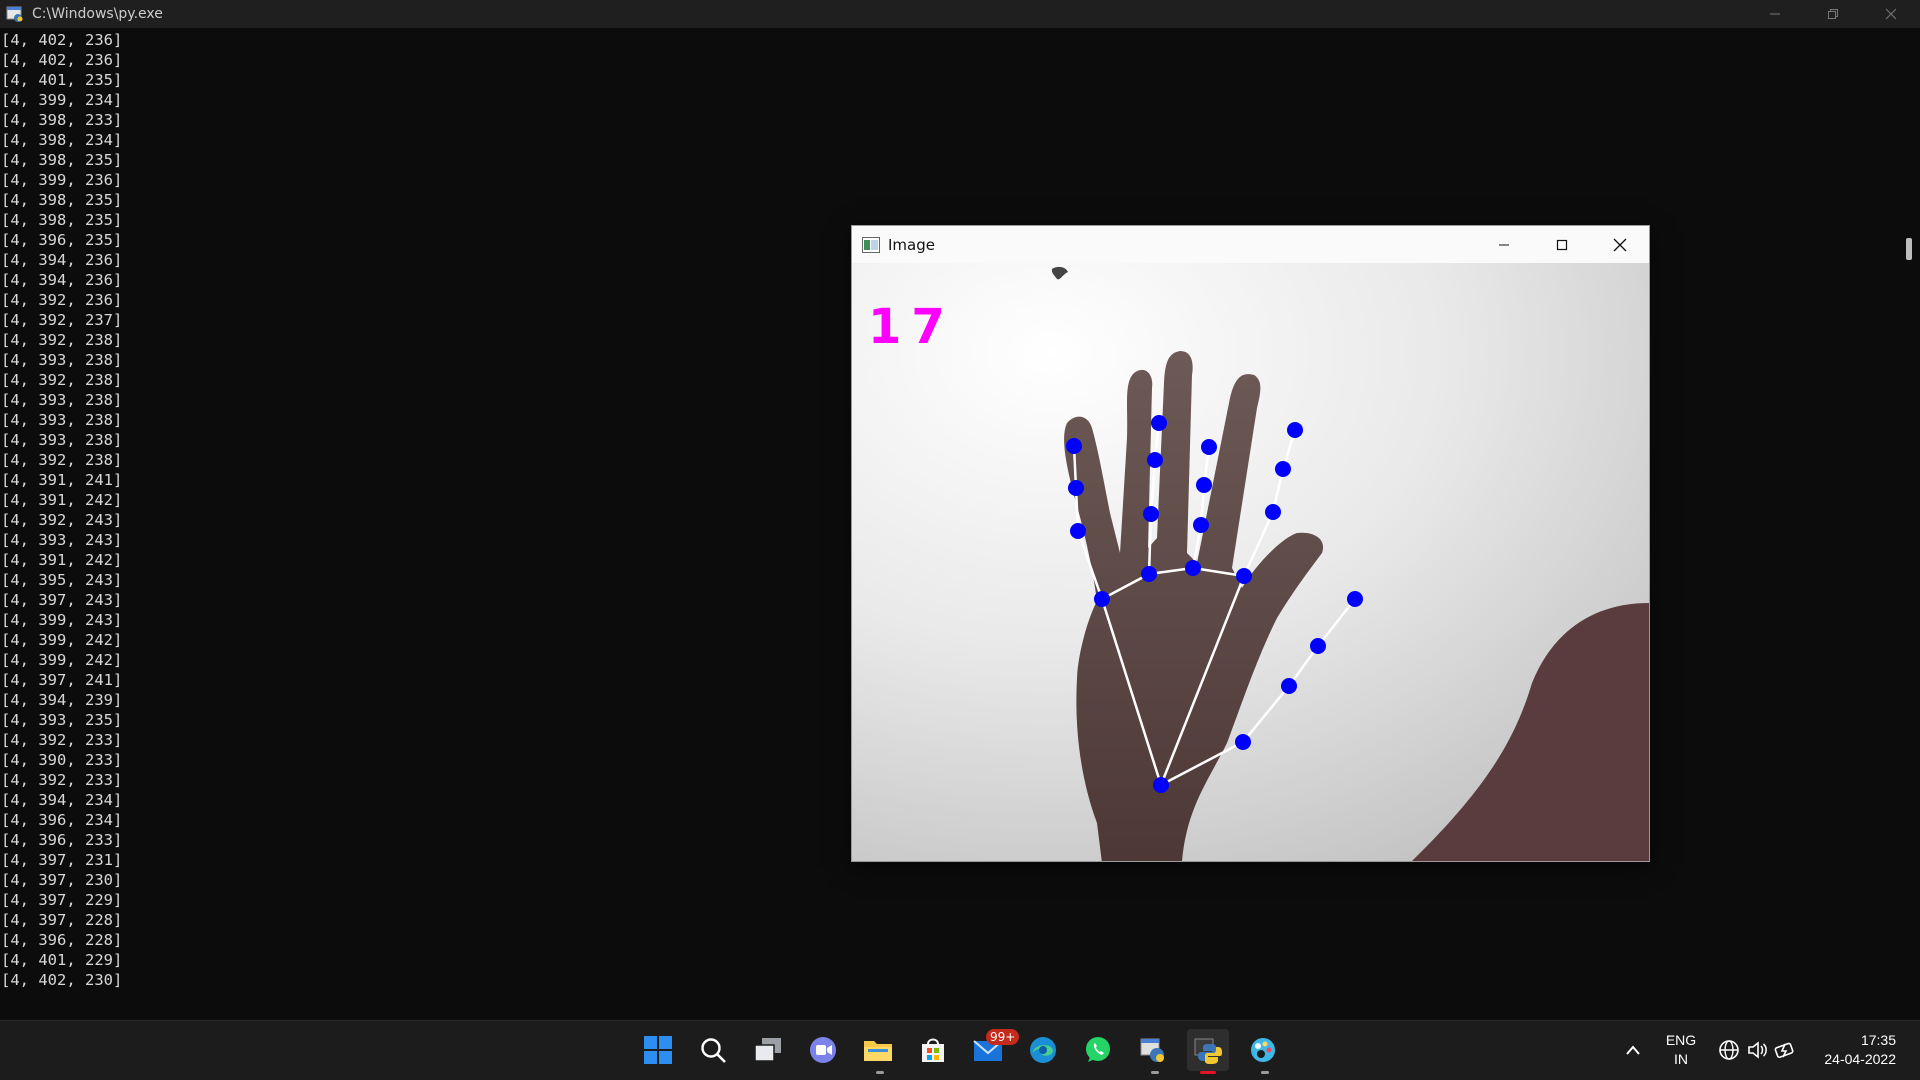 The height and width of the screenshot is (1080, 1920). What do you see at coordinates (62, 320) in the screenshot?
I see `console-line: [4, 392, 237]` at bounding box center [62, 320].